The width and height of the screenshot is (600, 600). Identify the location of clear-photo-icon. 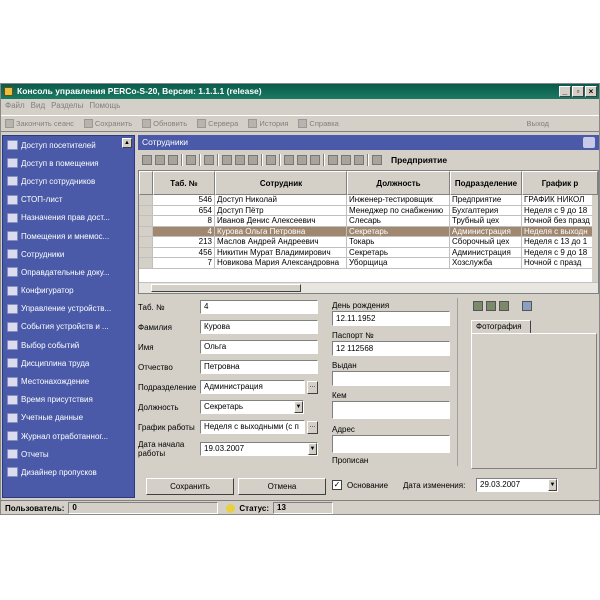
(504, 306).